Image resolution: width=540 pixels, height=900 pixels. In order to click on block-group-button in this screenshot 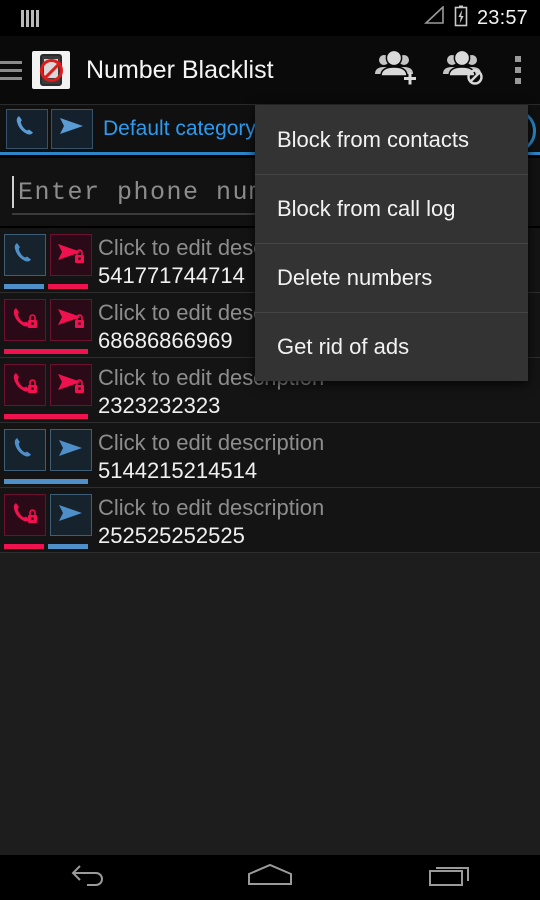, I will do `click(462, 70)`.